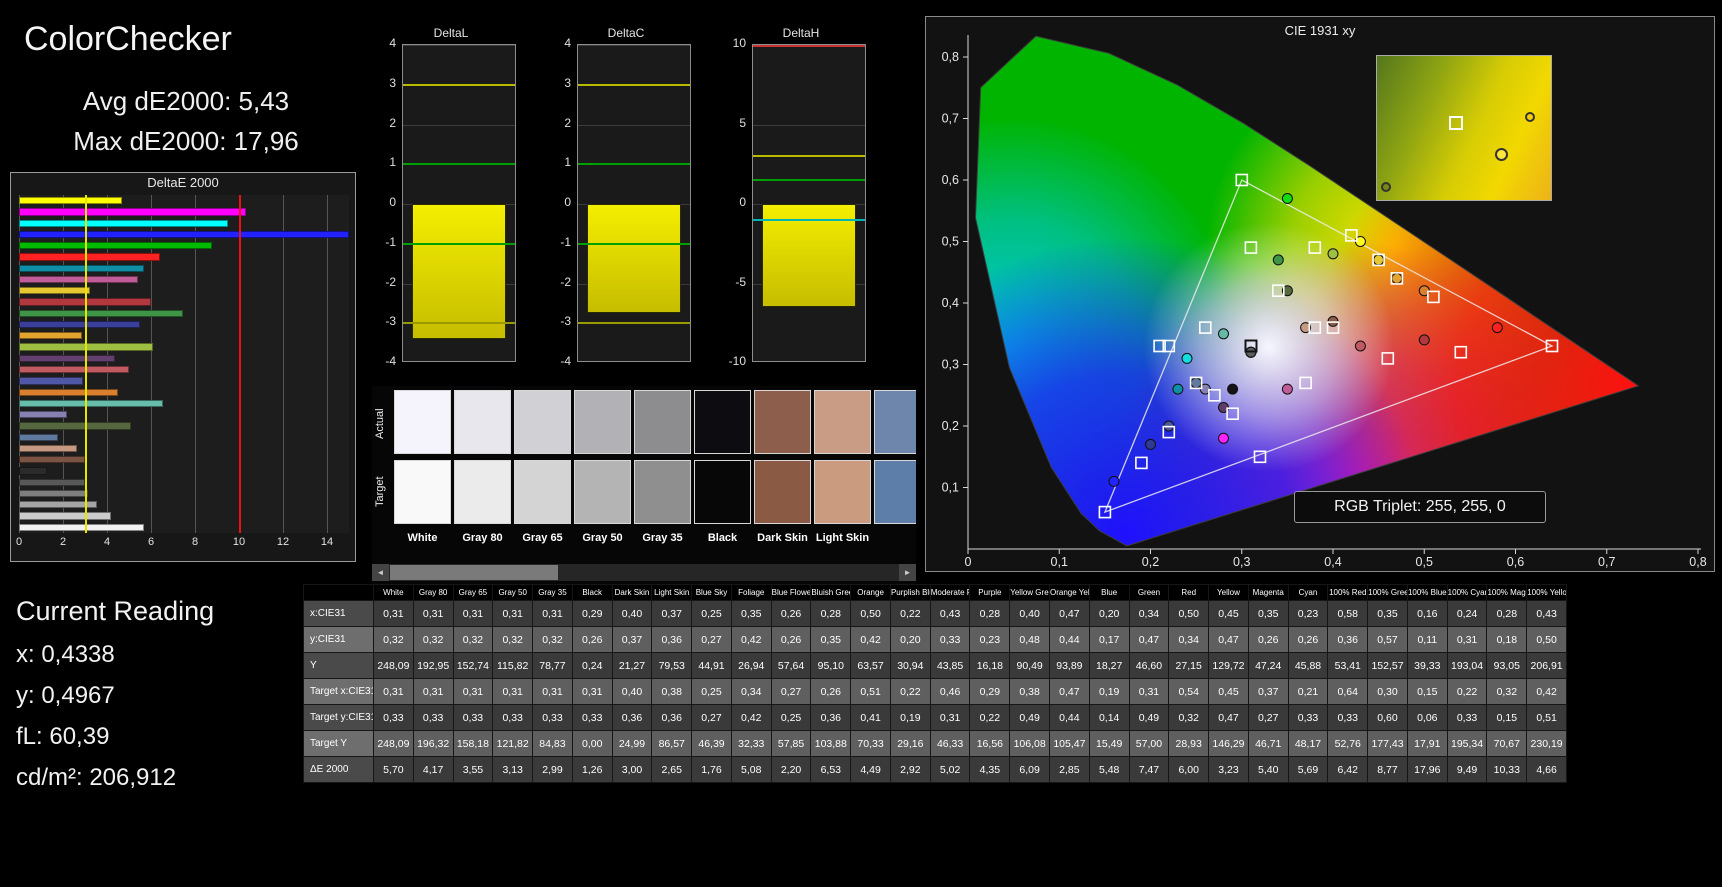 This screenshot has height=887, width=1722. What do you see at coordinates (38, 437) in the screenshot?
I see `deltae-bar-blue-sky` at bounding box center [38, 437].